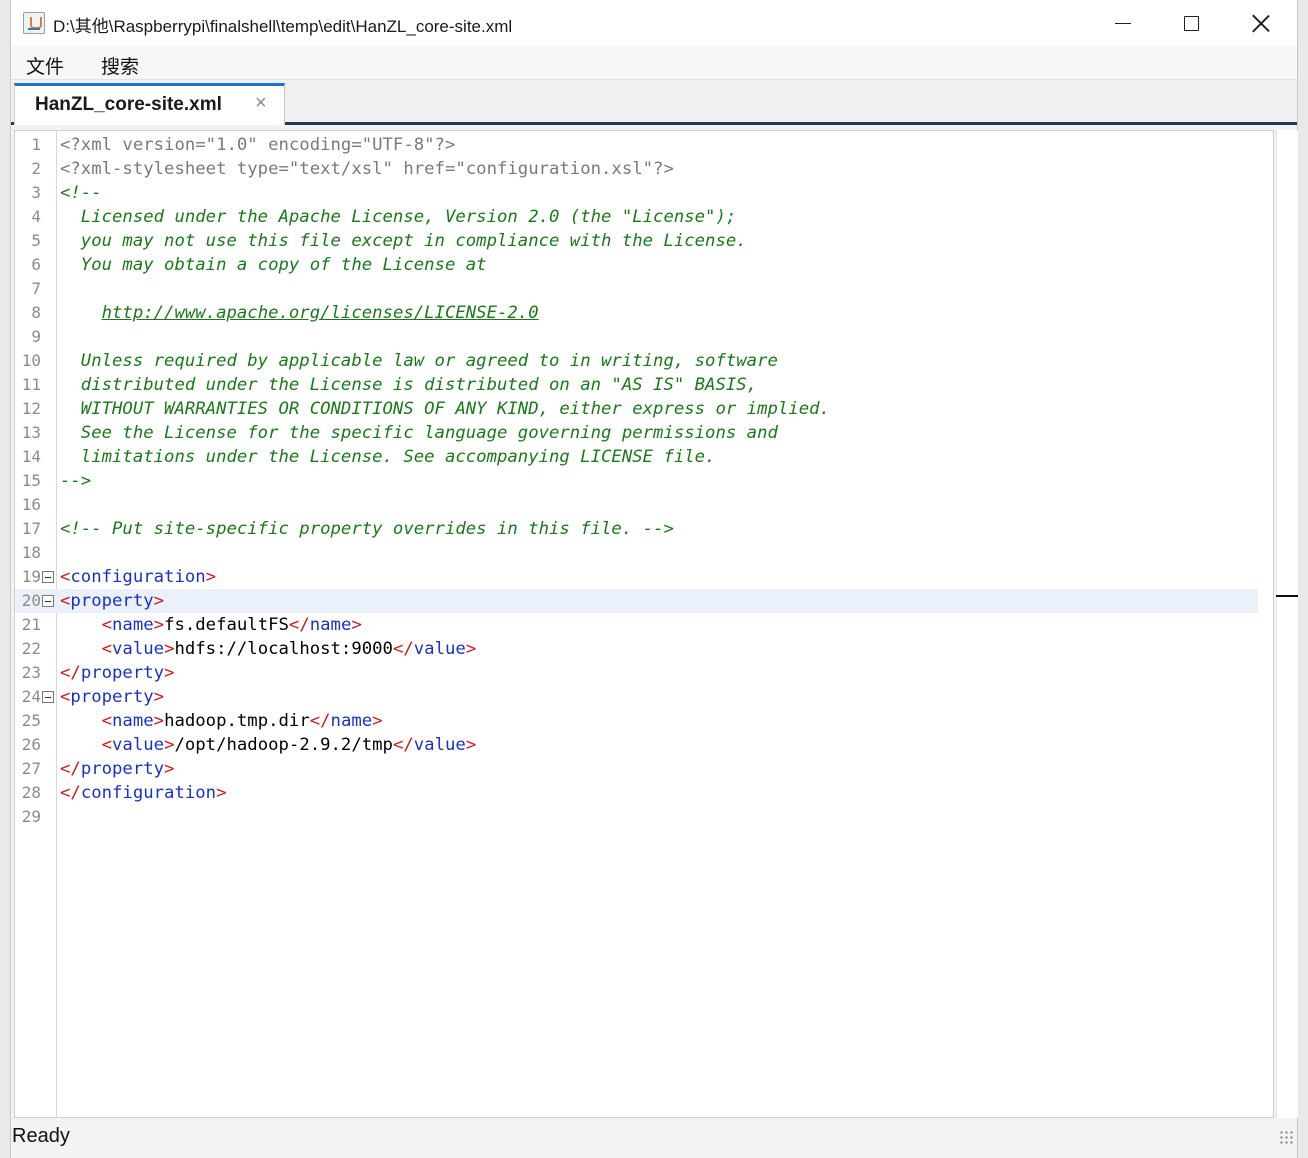 The image size is (1308, 1158). I want to click on code-line: 3 <!--, so click(644, 193).